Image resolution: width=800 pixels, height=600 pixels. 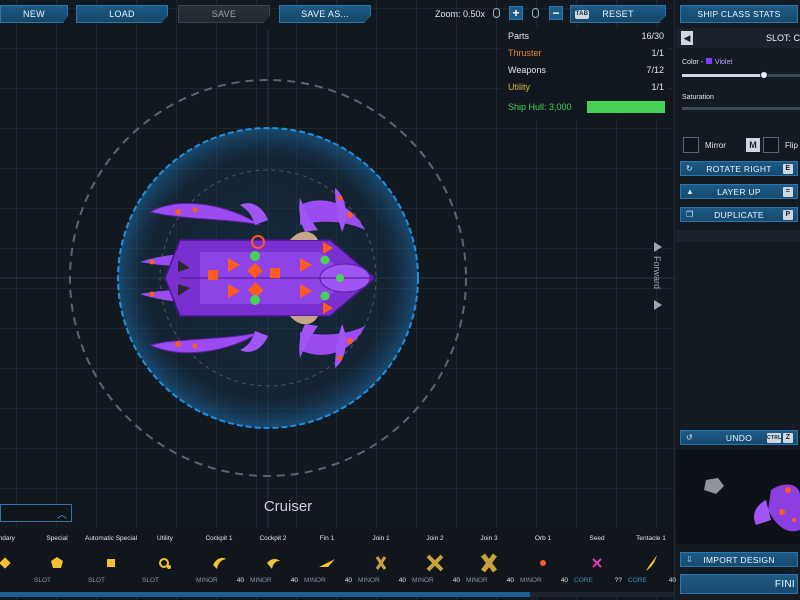 I want to click on part-item: Fin 1 MINOR 40, so click(x=327, y=562).